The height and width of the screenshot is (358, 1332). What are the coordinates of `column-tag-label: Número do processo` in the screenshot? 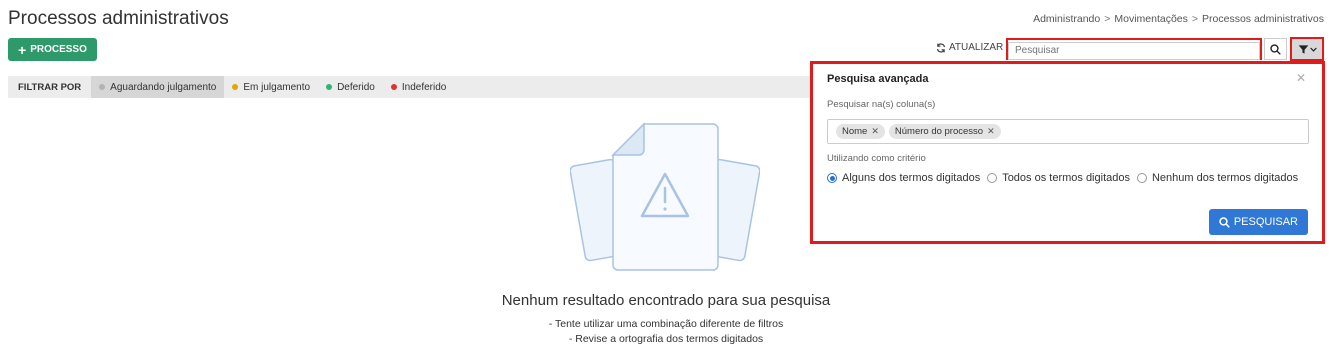 It's located at (939, 131).